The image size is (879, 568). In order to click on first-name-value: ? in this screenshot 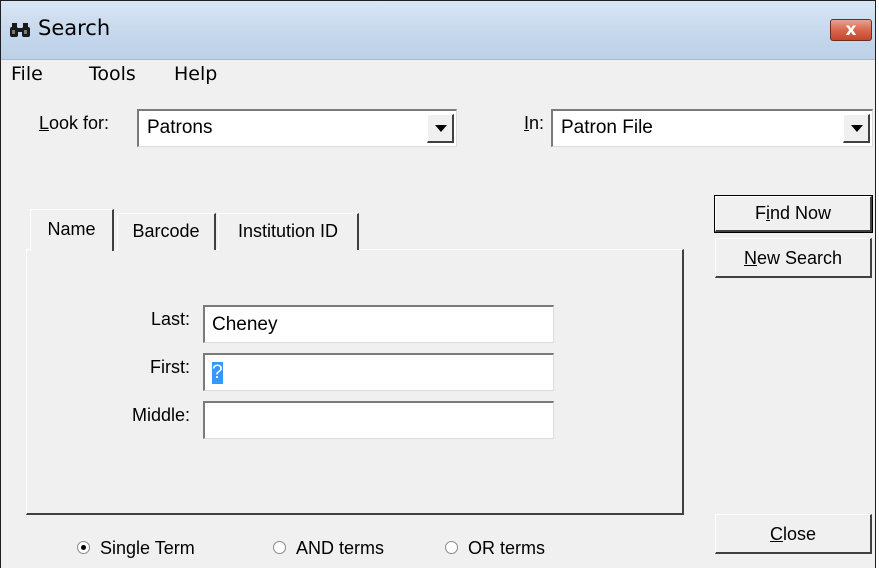, I will do `click(217, 373)`.